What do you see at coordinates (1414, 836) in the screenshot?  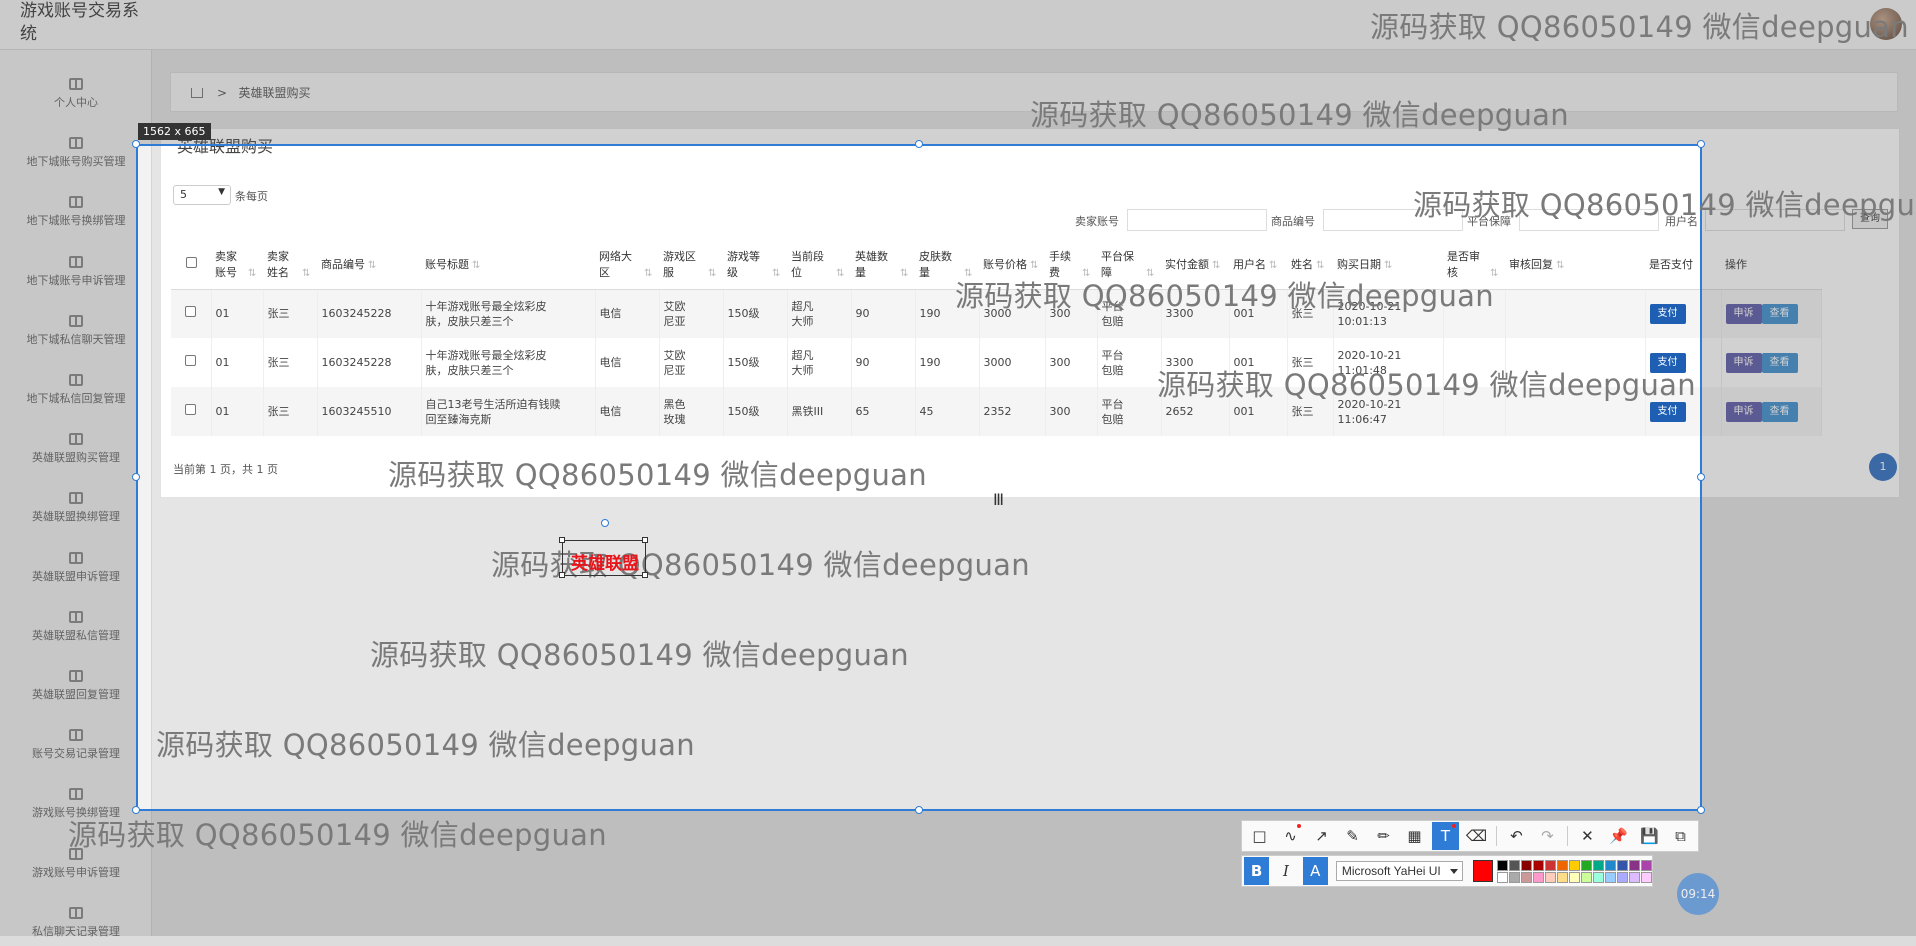 I see `mosaic-tool-icon: ▦` at bounding box center [1414, 836].